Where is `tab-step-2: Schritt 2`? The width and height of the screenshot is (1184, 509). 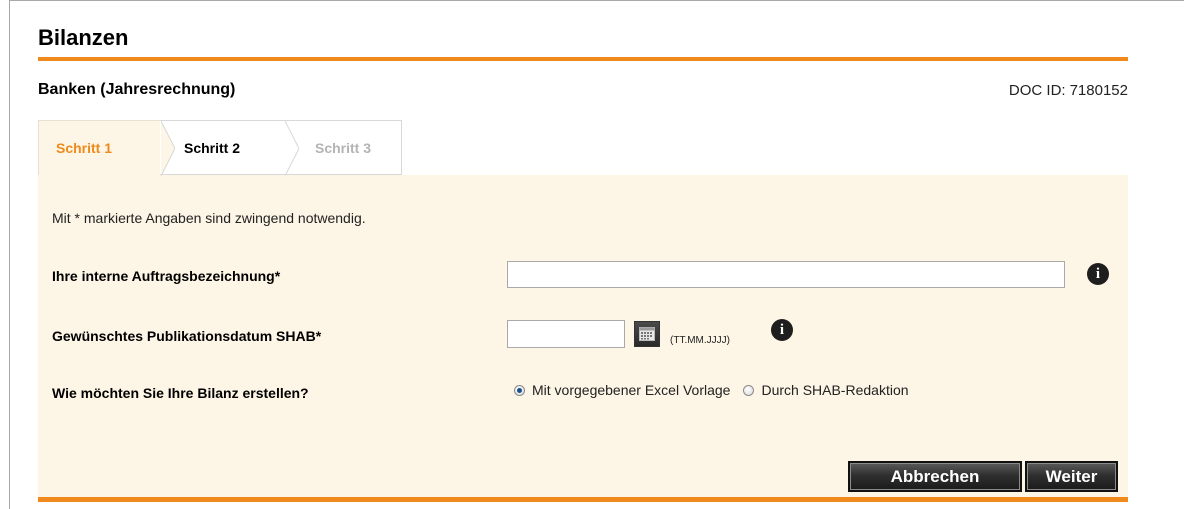
tab-step-2: Schritt 2 is located at coordinates (229, 148).